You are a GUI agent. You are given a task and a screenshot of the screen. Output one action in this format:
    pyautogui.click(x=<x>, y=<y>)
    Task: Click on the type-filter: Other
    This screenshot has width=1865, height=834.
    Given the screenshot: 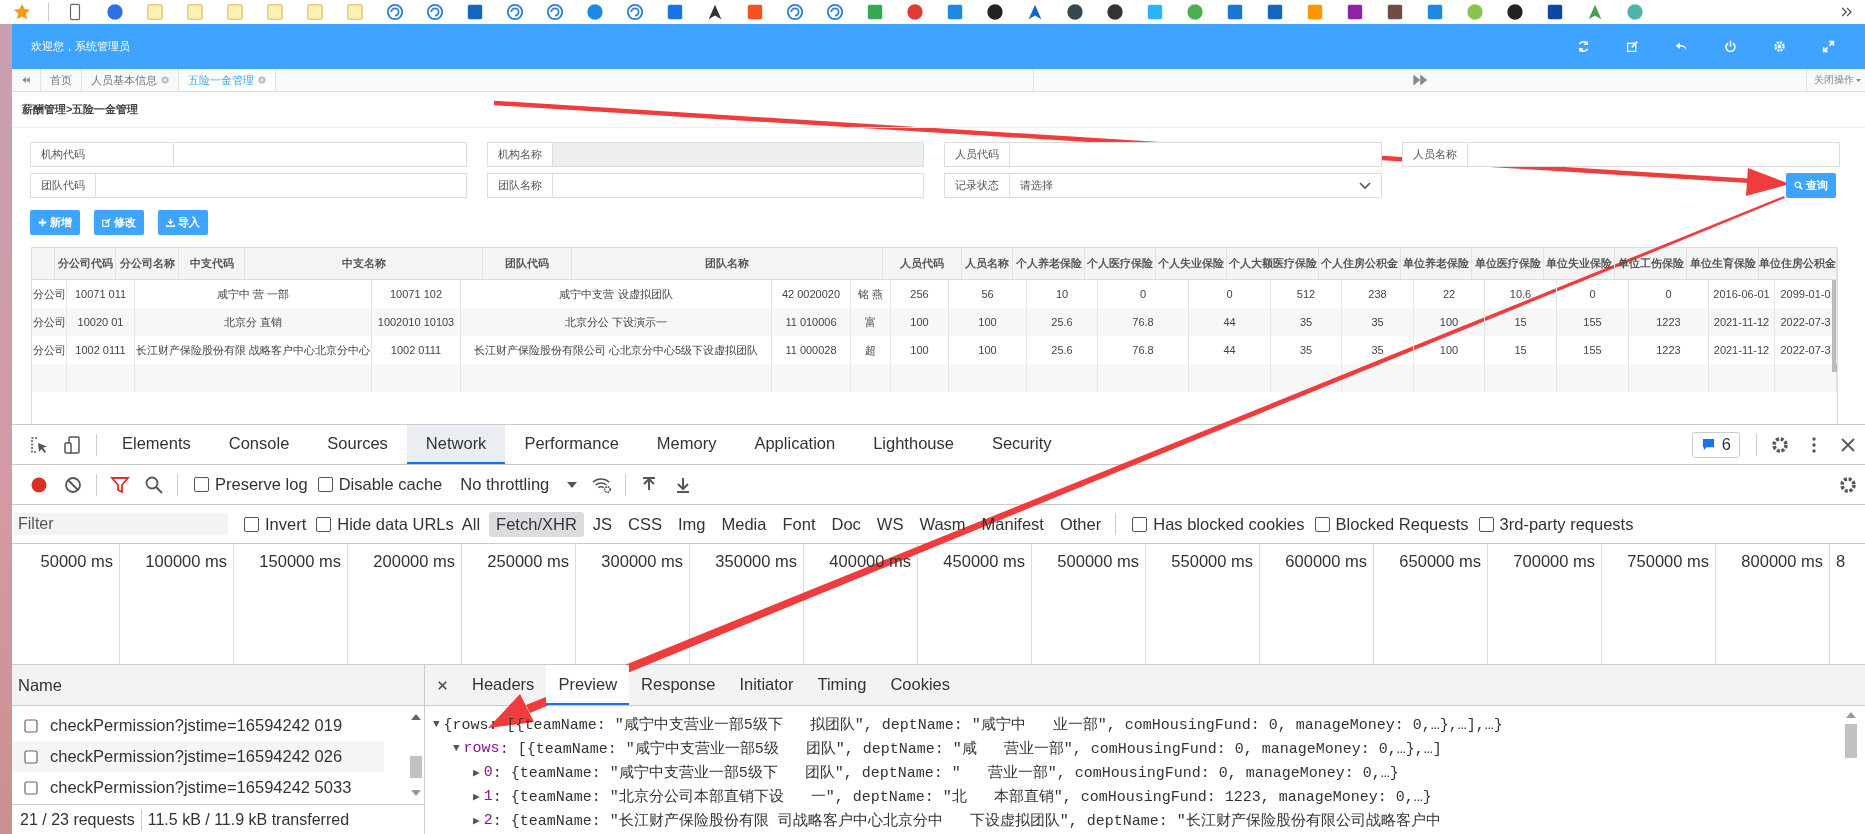 What is the action you would take?
    pyautogui.click(x=1080, y=524)
    